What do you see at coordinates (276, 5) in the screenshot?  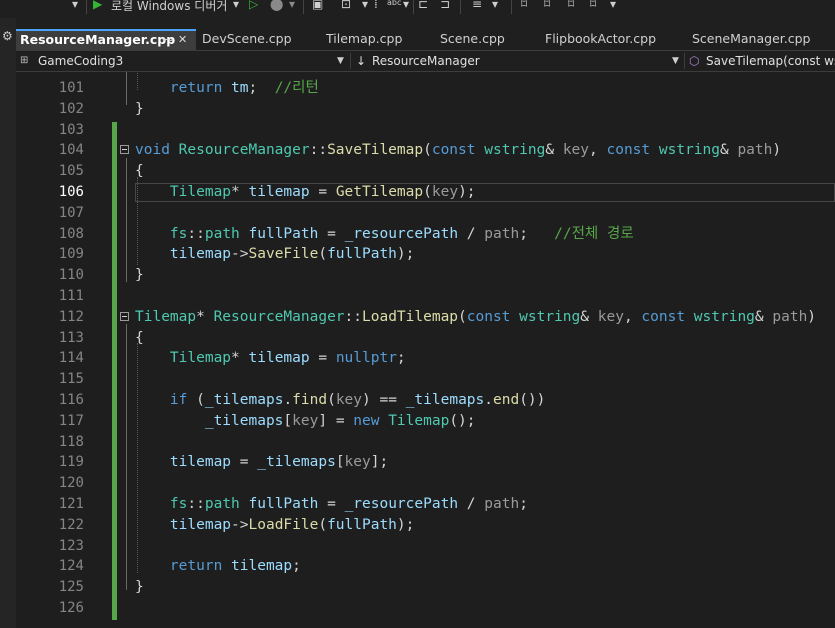 I see `hot-reload-icon: ⬤` at bounding box center [276, 5].